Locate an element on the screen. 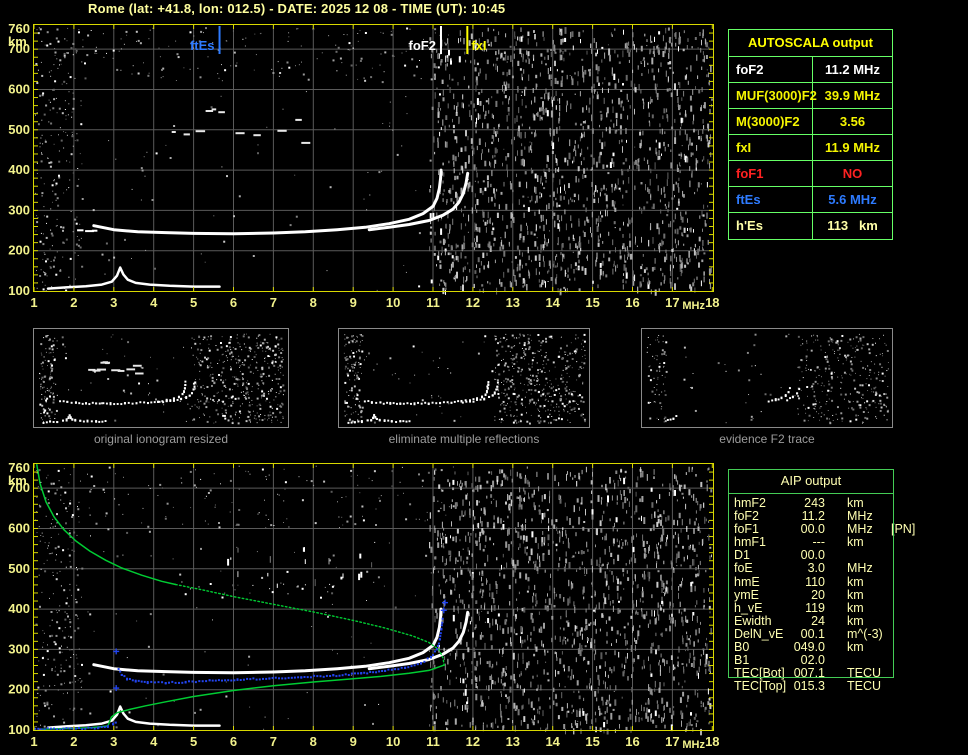 Image resolution: width=968 pixels, height=755 pixels. autoscala-param-label: foF1 is located at coordinates (771, 173).